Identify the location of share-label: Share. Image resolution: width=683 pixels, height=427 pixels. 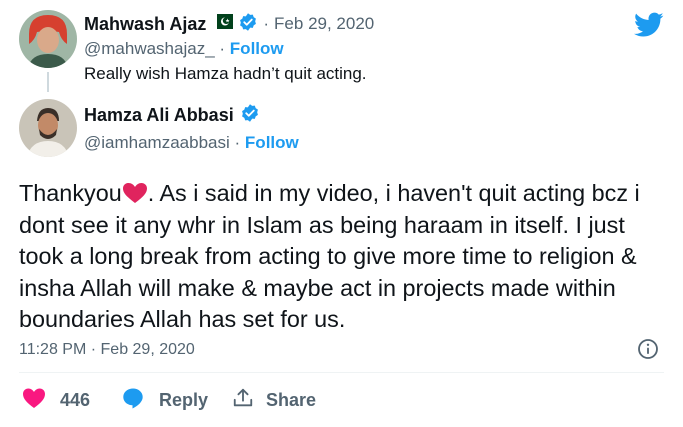
(291, 399).